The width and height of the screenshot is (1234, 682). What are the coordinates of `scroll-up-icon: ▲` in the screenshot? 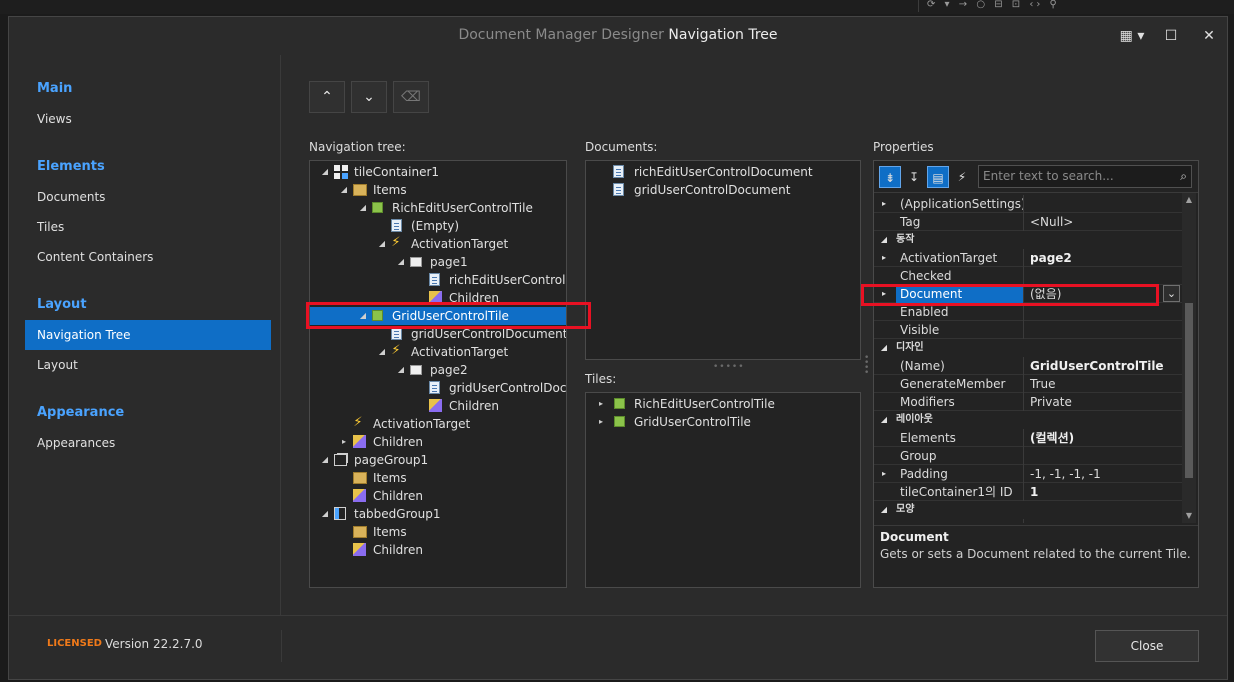 It's located at (1189, 199).